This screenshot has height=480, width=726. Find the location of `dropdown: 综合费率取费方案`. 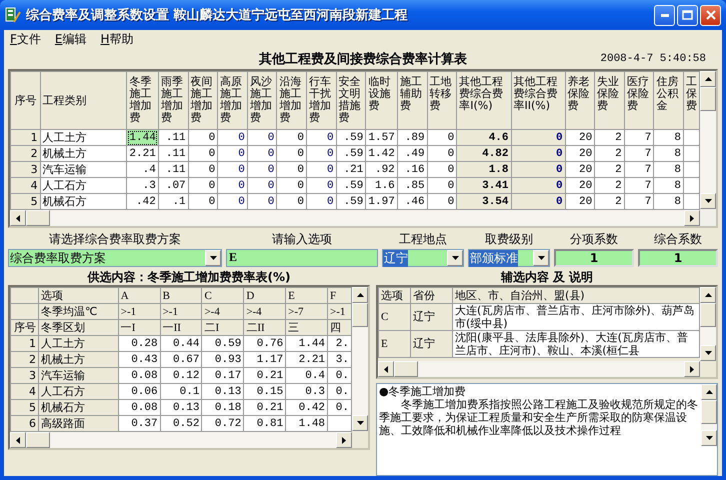

dropdown: 综合费率取费方案 is located at coordinates (115, 258).